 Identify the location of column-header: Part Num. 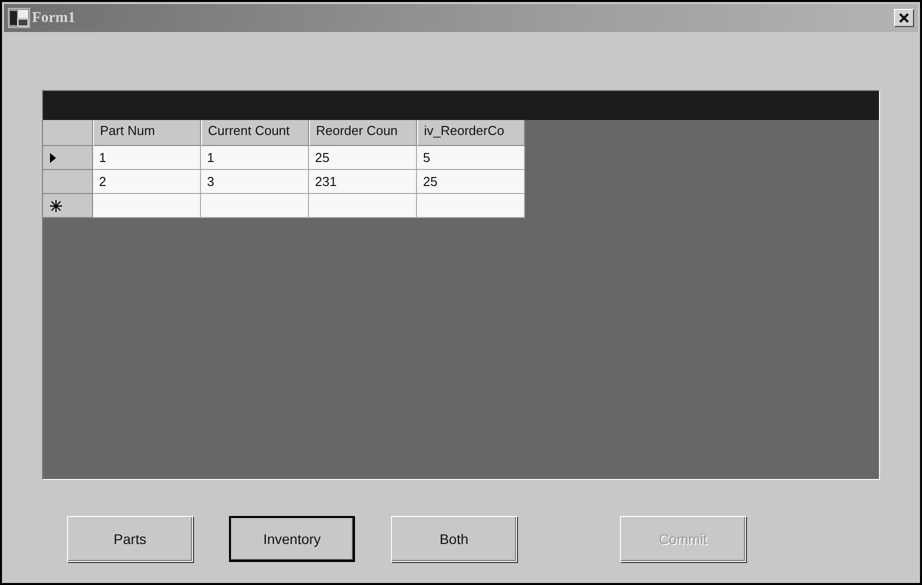
(147, 133).